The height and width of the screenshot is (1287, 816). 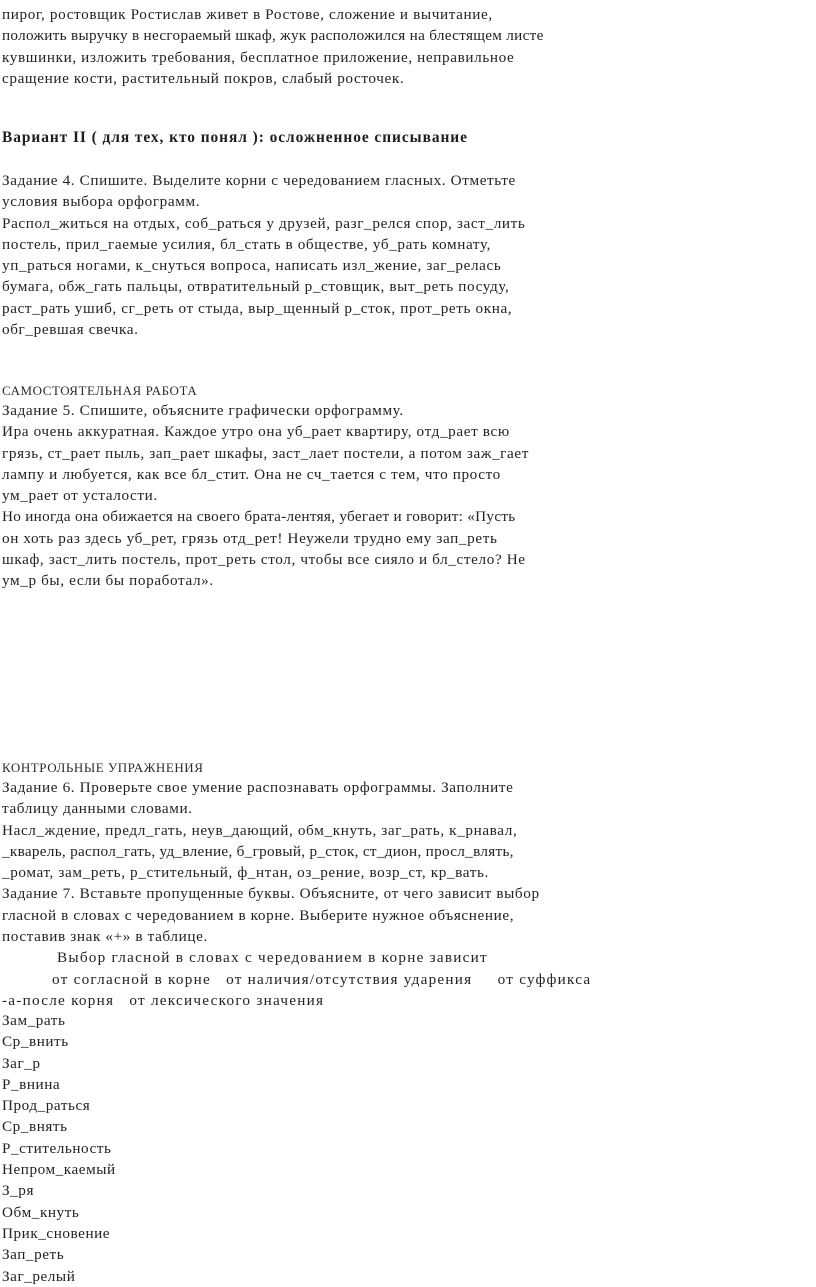 I want to click on task-5-paragraph-line: ум_рает от усталости., so click(x=80, y=496).